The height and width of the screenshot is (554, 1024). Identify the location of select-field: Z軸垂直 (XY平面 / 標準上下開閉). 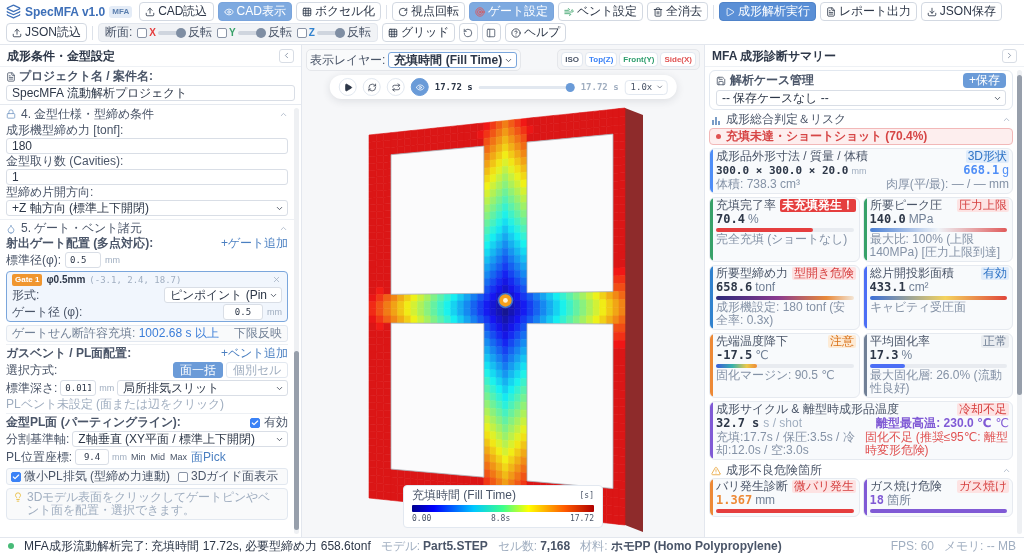
(180, 439).